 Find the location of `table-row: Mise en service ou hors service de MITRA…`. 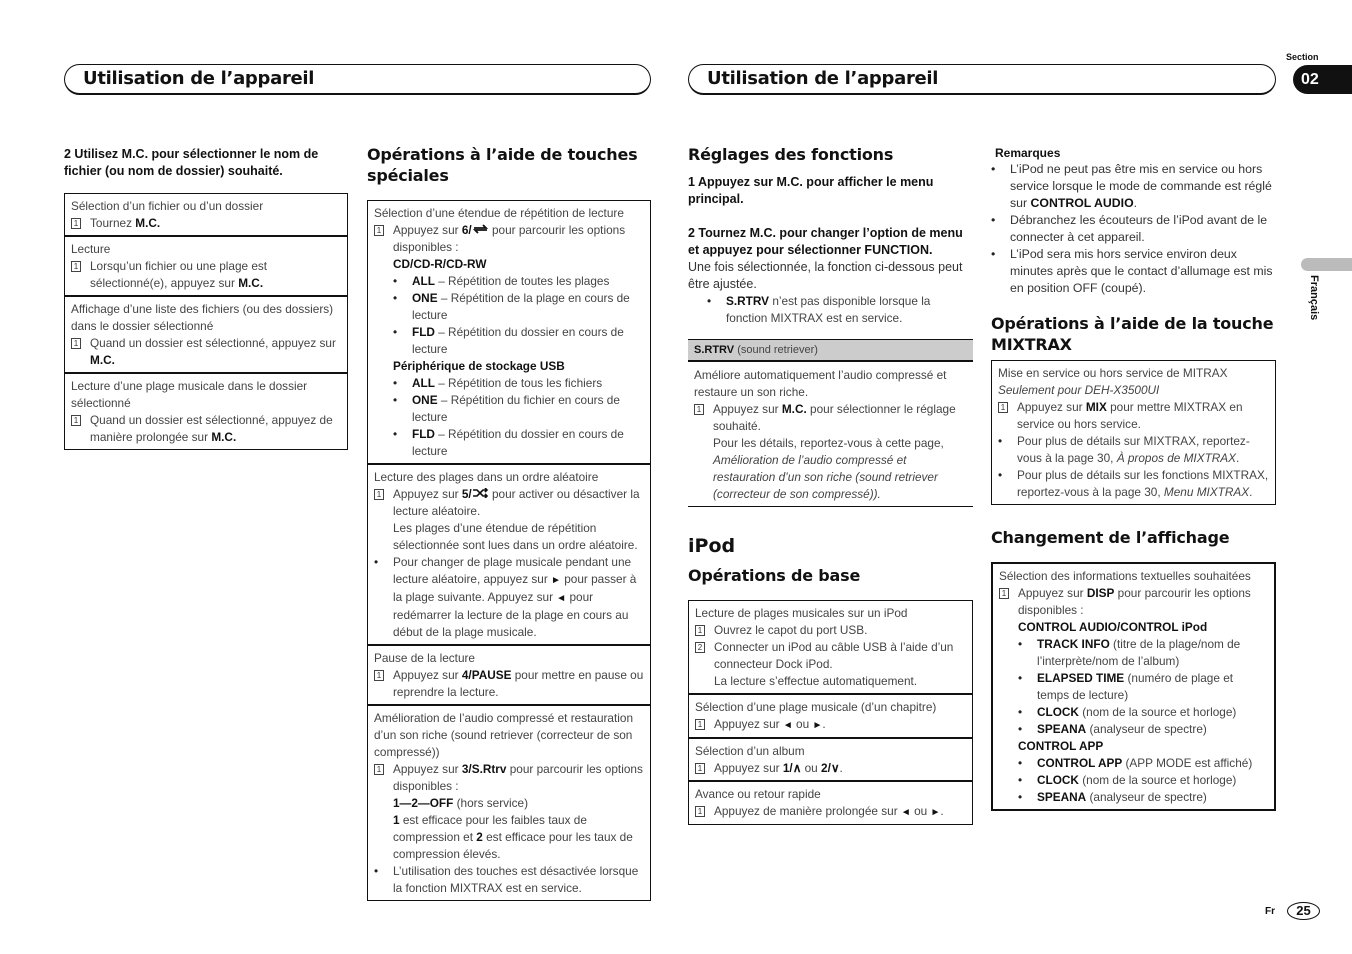

table-row: Mise en service ou hors service de MITRA… is located at coordinates (1133, 432).